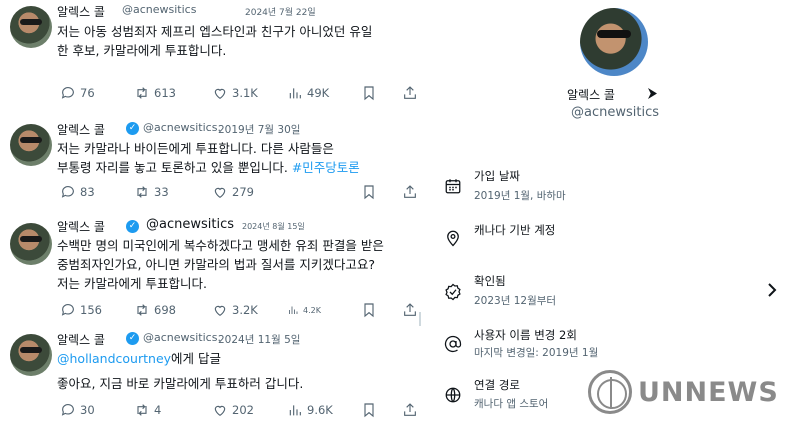 The width and height of the screenshot is (800, 426). Describe the element at coordinates (259, 339) in the screenshot. I see `tweet-date: 2024년 11월 5일` at that location.